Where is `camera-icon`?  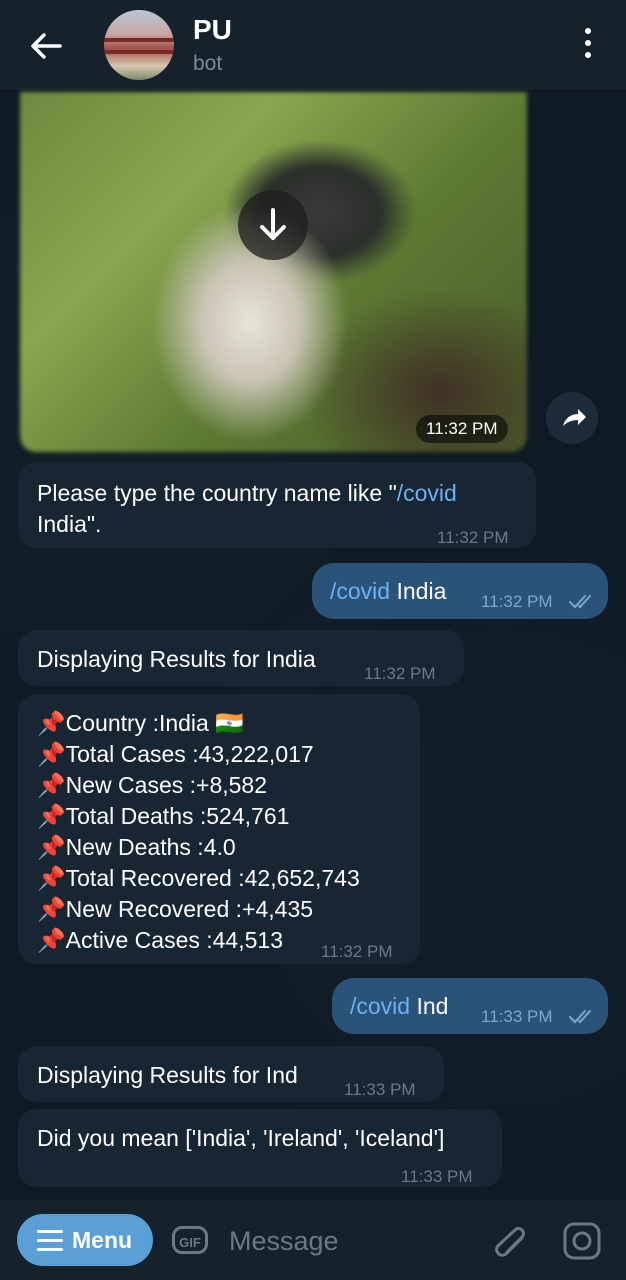
camera-icon is located at coordinates (582, 1241).